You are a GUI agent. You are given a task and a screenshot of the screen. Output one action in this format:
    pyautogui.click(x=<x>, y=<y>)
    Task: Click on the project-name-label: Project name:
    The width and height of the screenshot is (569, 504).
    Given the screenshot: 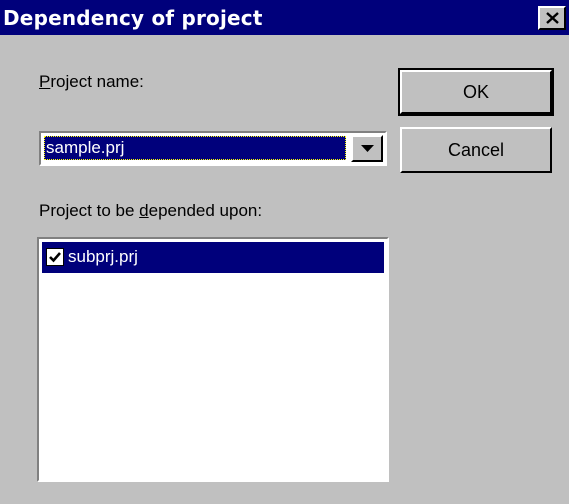 What is the action you would take?
    pyautogui.click(x=91, y=82)
    